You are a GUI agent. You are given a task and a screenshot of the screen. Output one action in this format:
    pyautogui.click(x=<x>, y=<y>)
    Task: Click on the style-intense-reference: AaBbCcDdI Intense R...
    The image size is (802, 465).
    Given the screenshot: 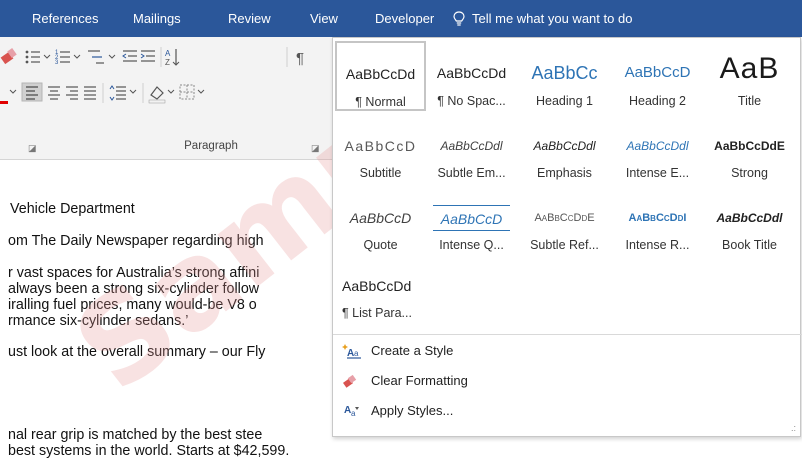 What is the action you would take?
    pyautogui.click(x=657, y=225)
    